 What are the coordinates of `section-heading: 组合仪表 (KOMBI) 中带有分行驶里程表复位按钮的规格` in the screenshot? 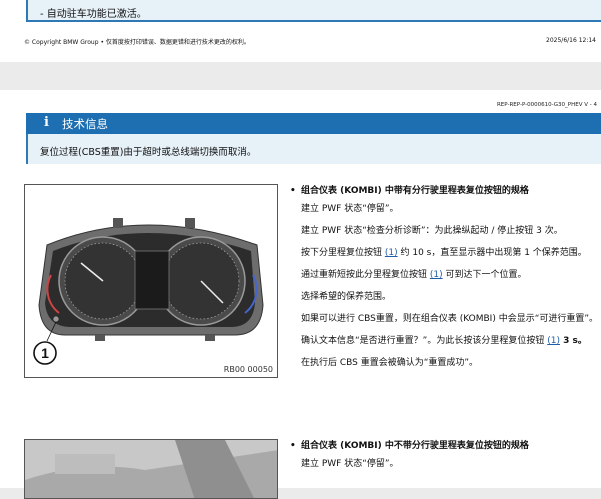 It's located at (415, 191).